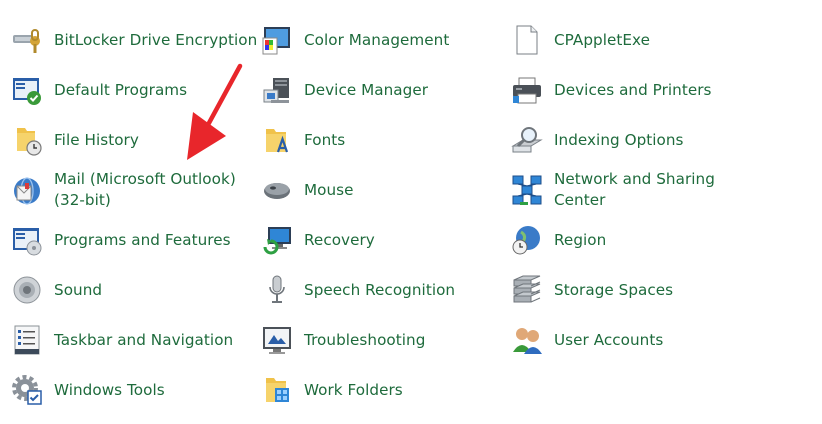 The image size is (822, 424). I want to click on item-label: Work Folders, so click(353, 389).